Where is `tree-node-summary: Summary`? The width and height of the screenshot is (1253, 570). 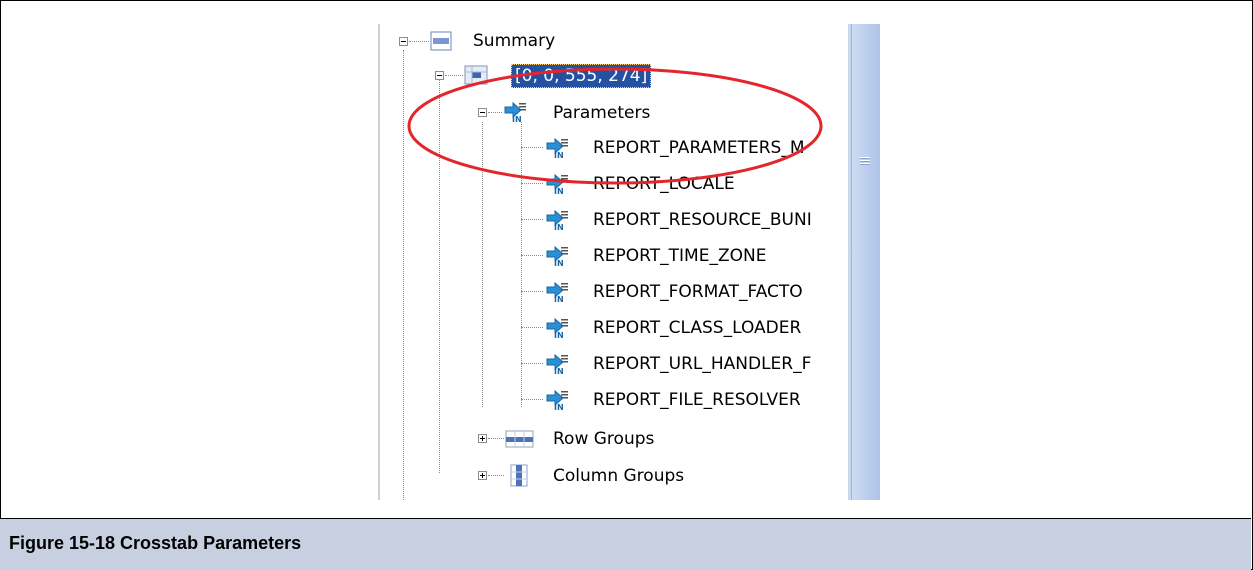 tree-node-summary: Summary is located at coordinates (514, 41).